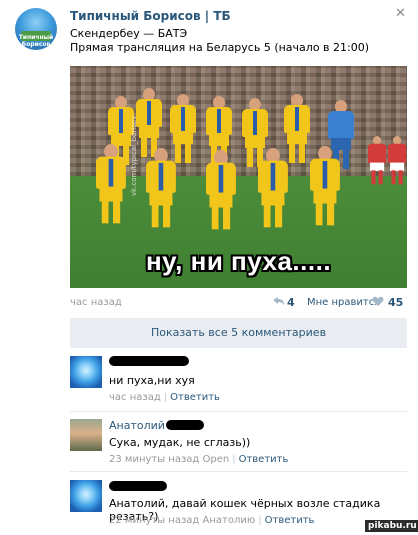  Describe the element at coordinates (395, 302) in the screenshot. I see `like-count: 45` at that location.